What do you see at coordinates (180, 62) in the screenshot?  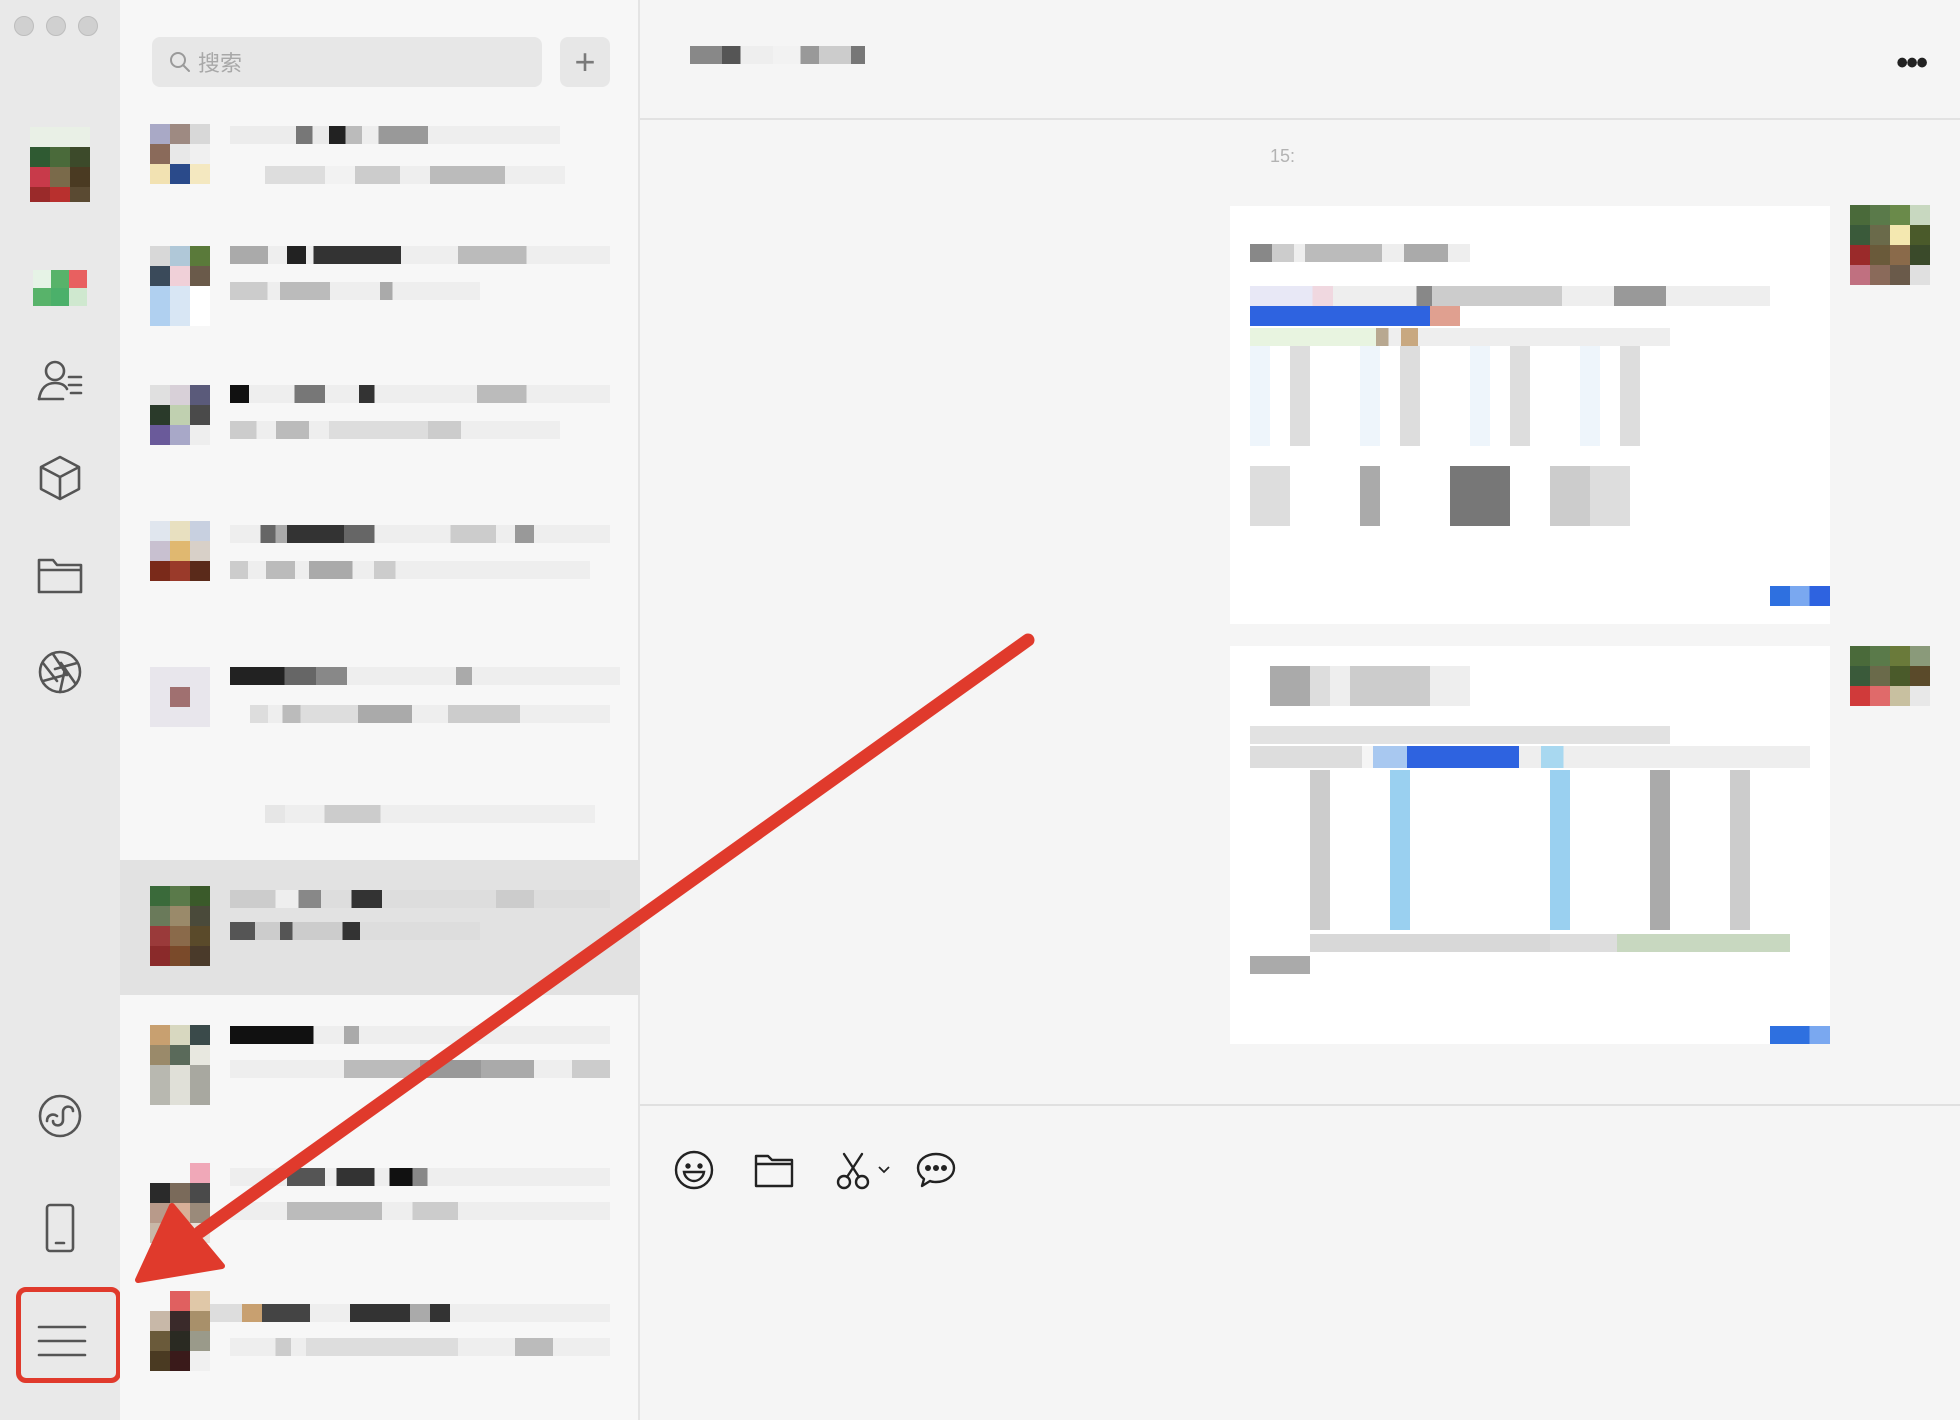 I see `search-icon` at bounding box center [180, 62].